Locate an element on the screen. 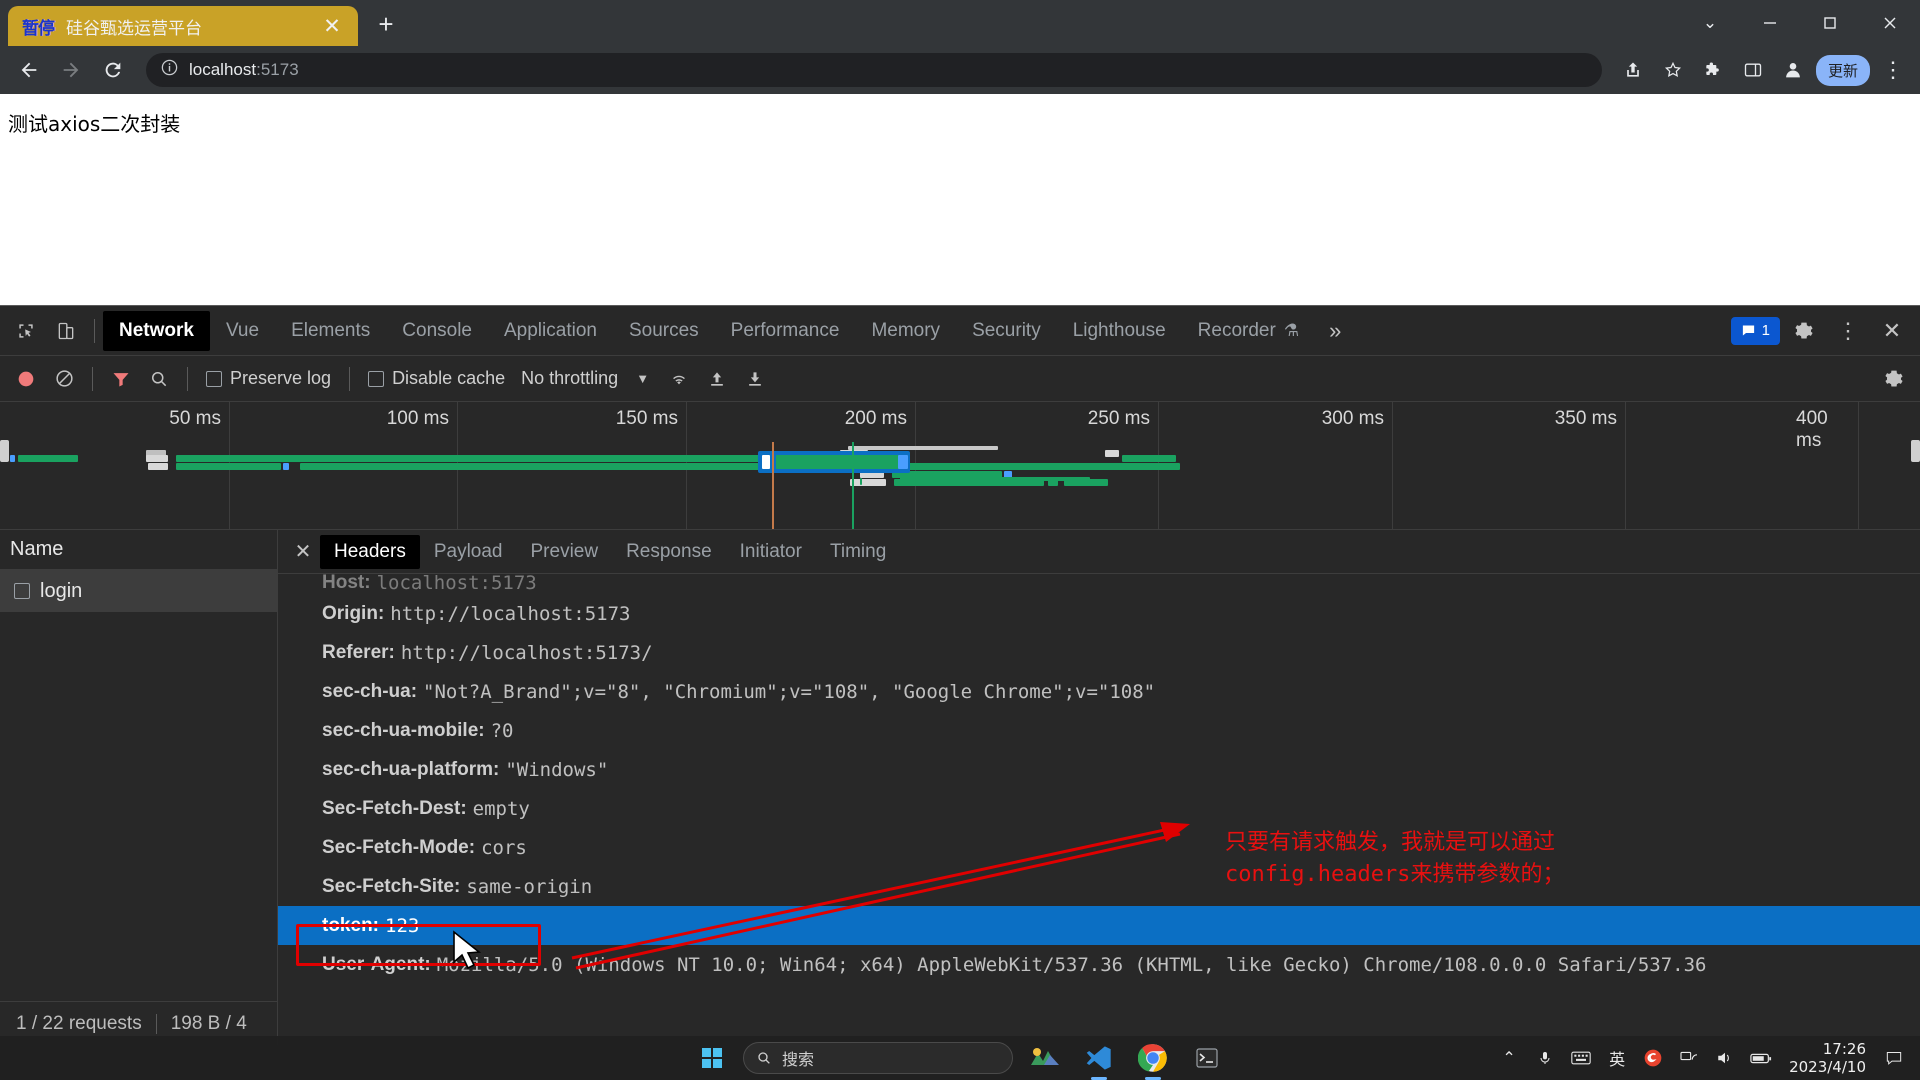 This screenshot has width=1920, height=1080. overview-scroll-right-handle is located at coordinates (1915, 451).